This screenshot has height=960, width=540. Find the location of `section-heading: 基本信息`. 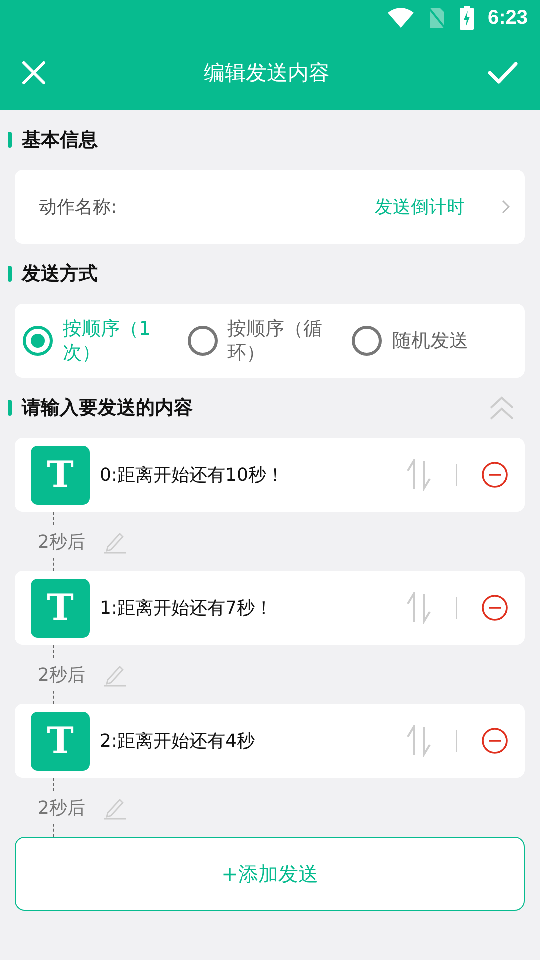

section-heading: 基本信息 is located at coordinates (60, 140).